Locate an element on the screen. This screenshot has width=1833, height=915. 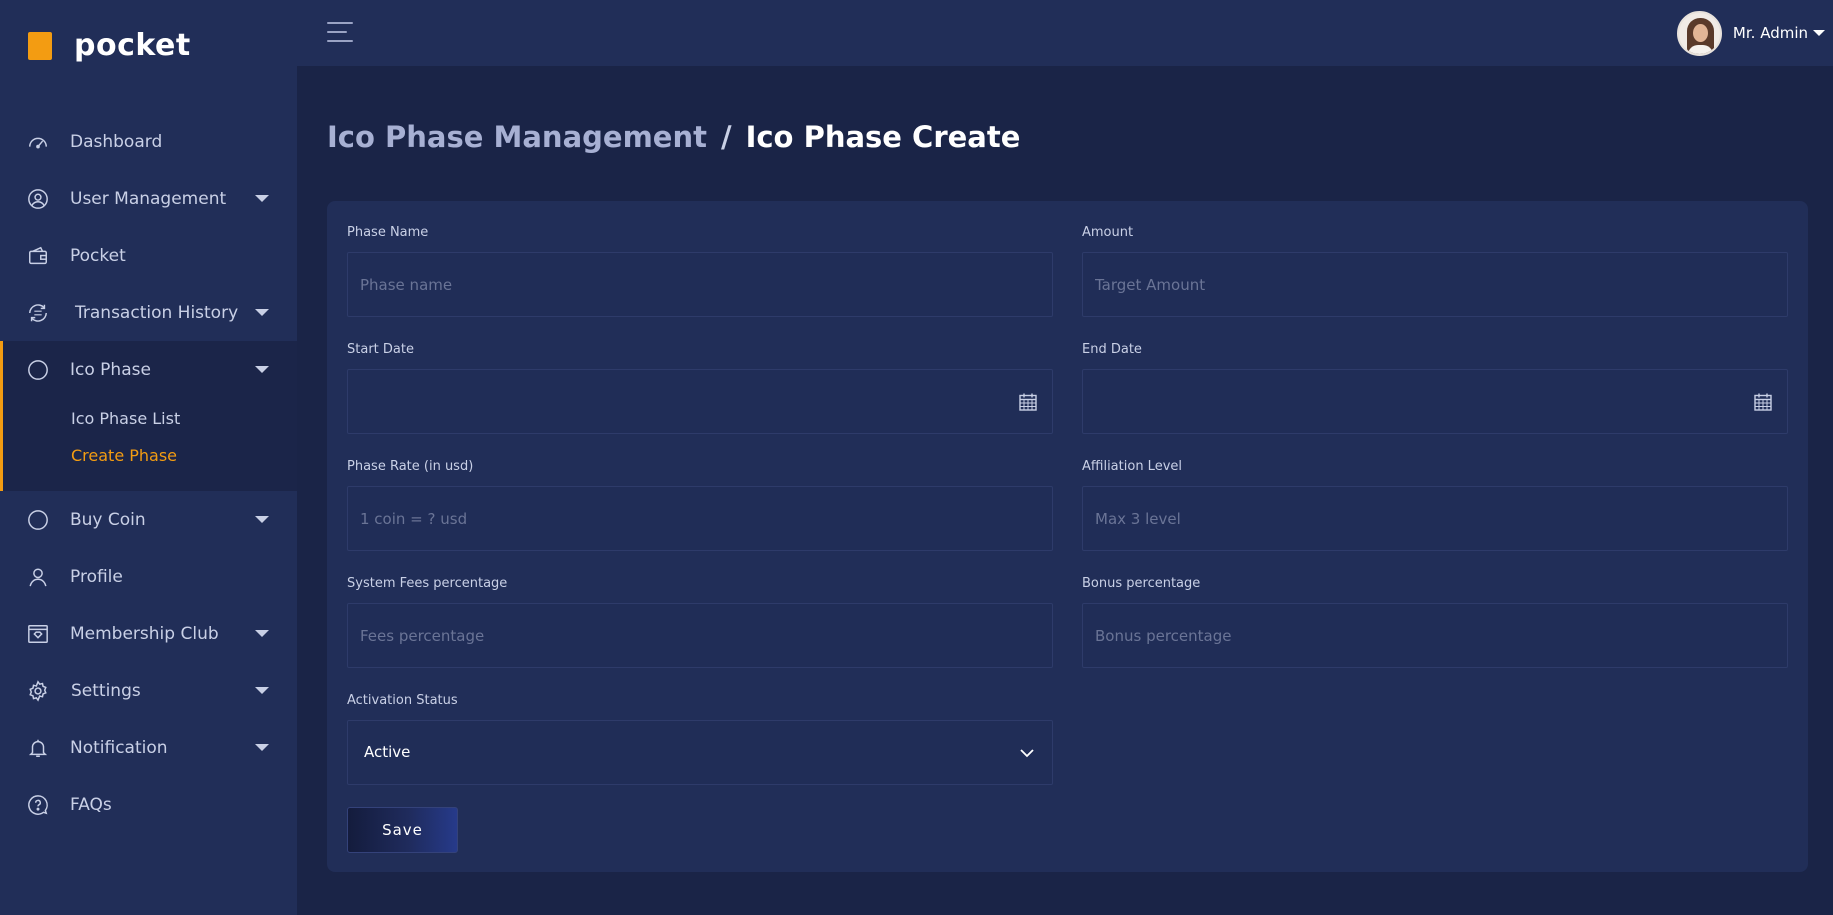
field-affiliation-level: Affiliation Level is located at coordinates (1435, 505).